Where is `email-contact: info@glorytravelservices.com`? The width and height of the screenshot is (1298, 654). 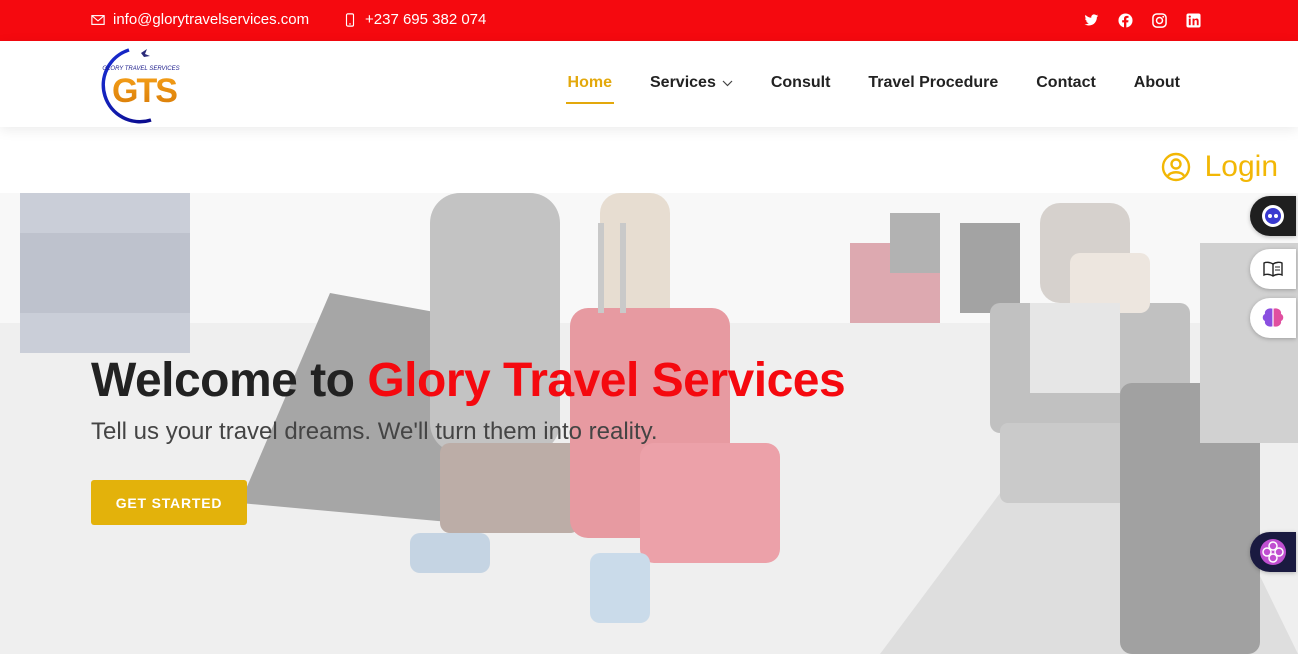
email-contact: info@glorytravelservices.com is located at coordinates (200, 19).